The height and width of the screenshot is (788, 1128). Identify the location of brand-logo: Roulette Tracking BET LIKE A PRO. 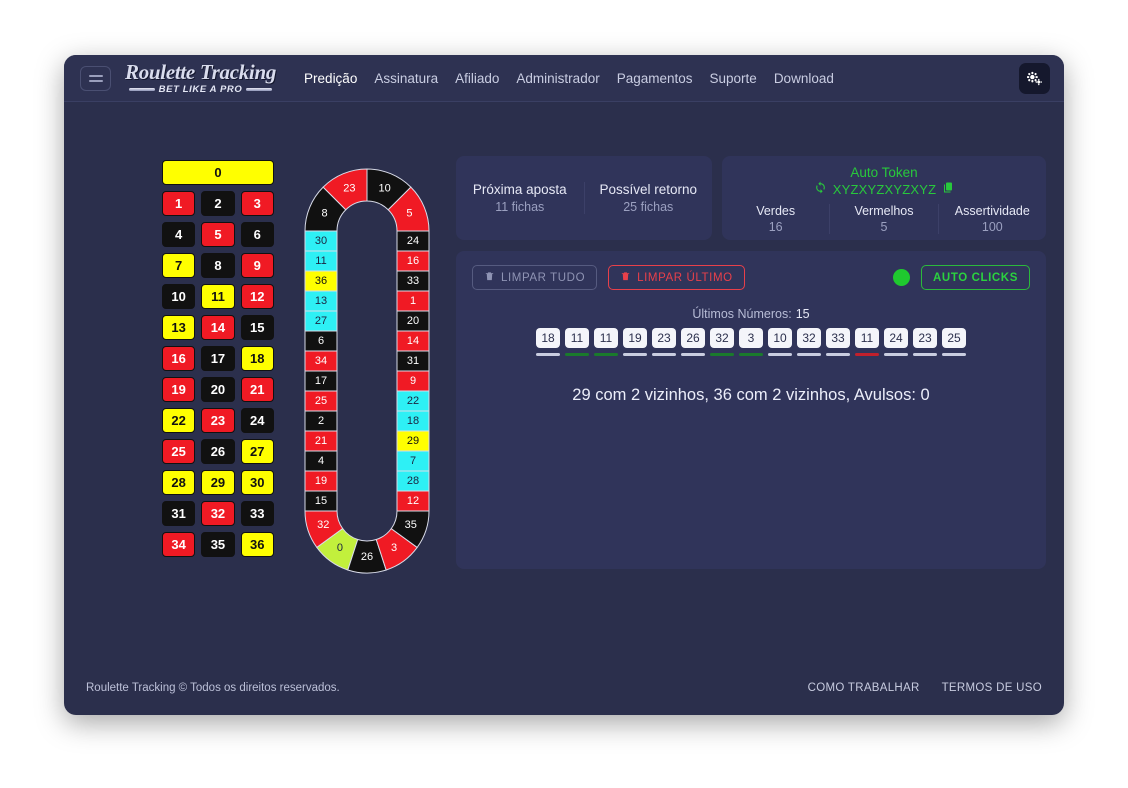
(201, 77).